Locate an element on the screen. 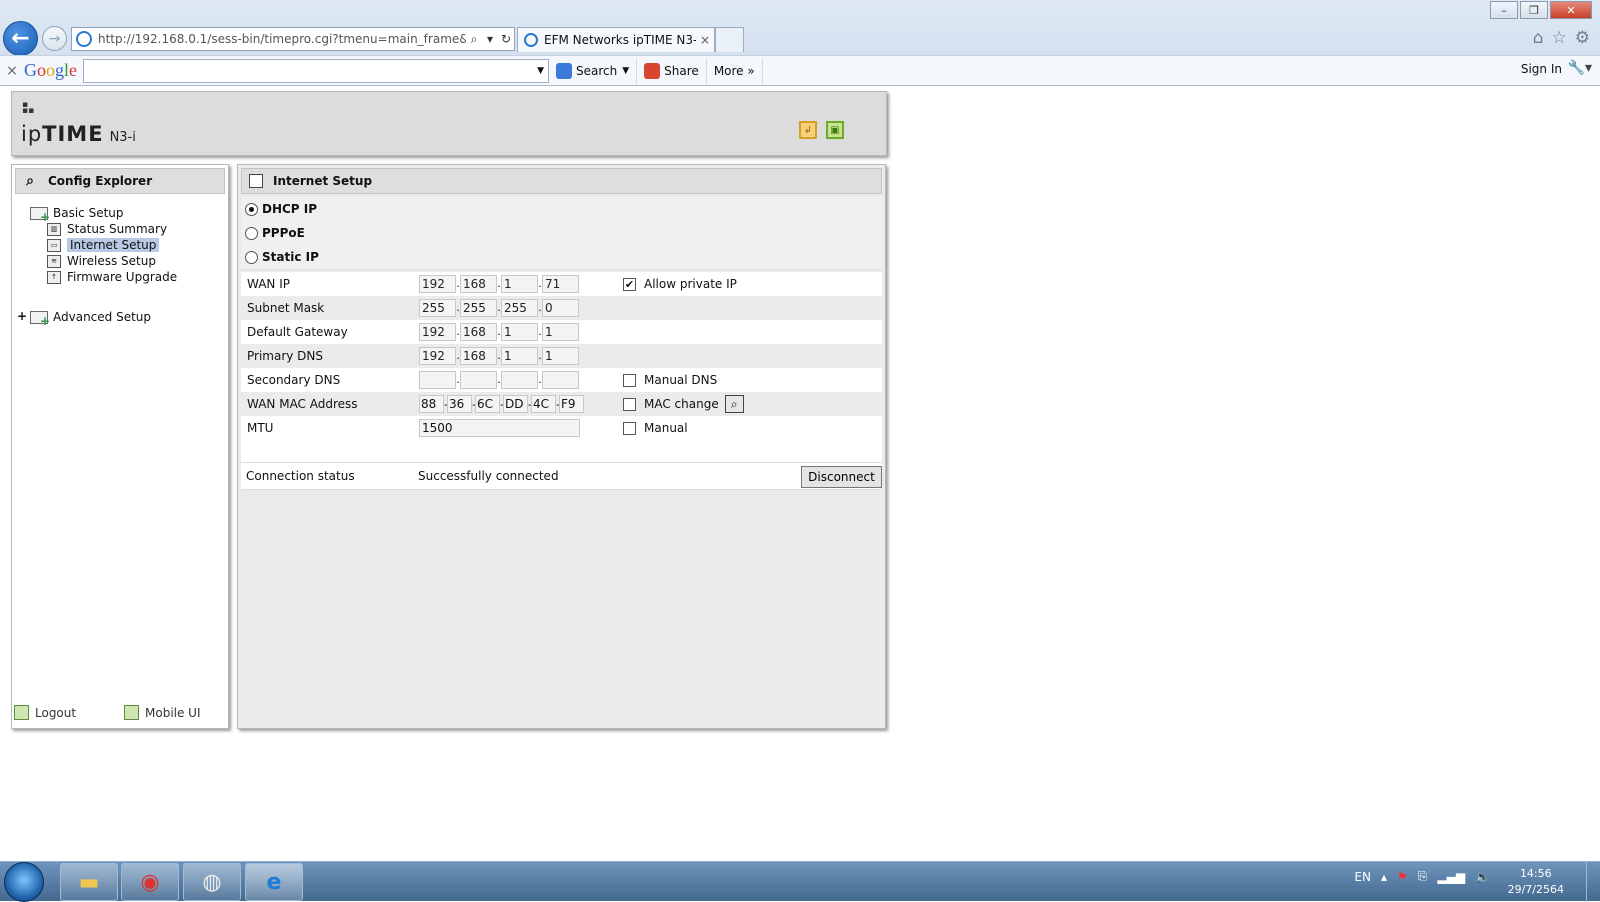  chevron-down-icon: ▼ is located at coordinates (540, 71).